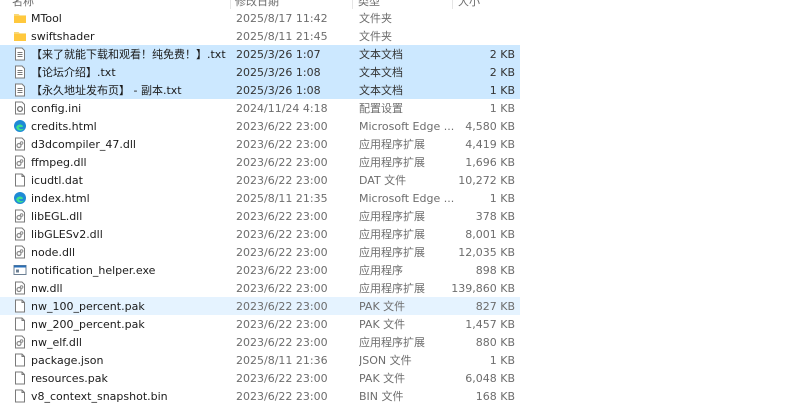 The width and height of the screenshot is (800, 411). Describe the element at coordinates (486, 180) in the screenshot. I see `file-size: 10,272 KB` at that location.